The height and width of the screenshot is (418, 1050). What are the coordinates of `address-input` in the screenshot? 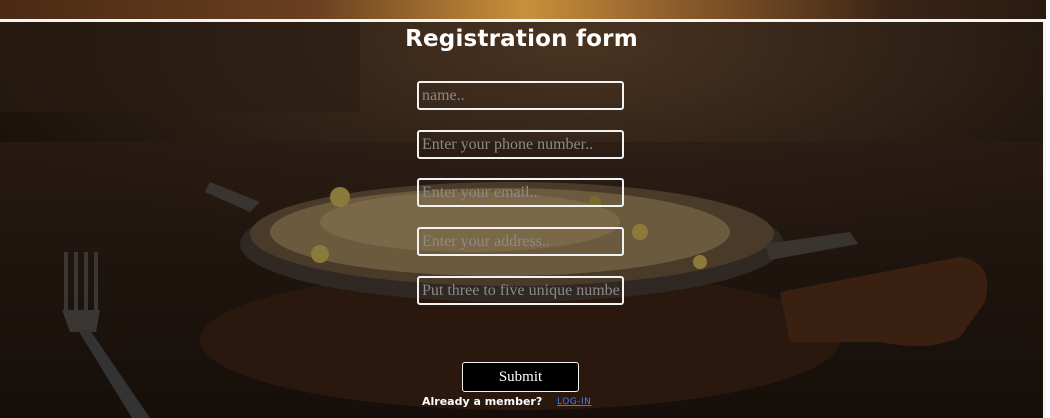 It's located at (520, 241).